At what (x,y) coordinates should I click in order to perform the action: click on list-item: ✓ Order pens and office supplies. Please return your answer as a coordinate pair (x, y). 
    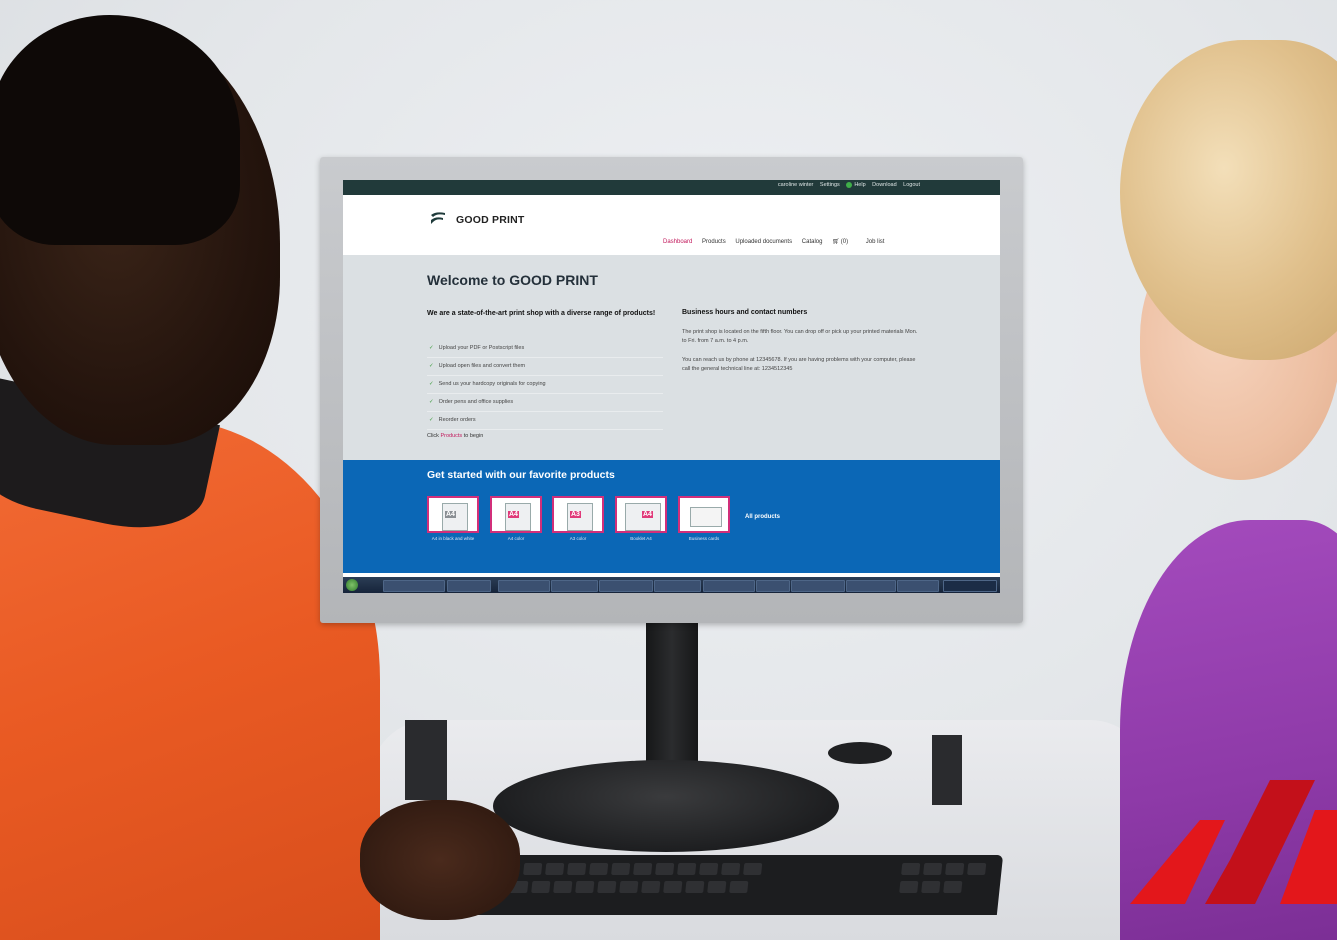
    Looking at the image, I should click on (545, 403).